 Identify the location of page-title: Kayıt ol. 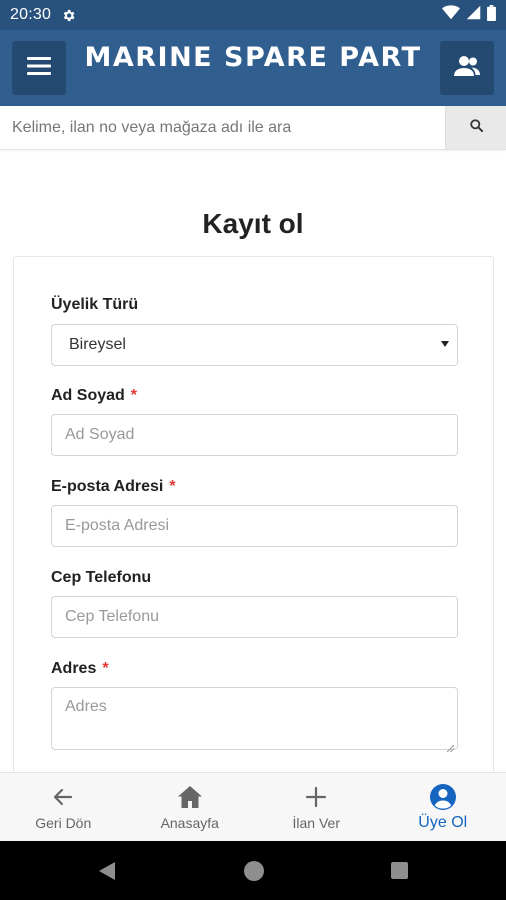
(253, 223).